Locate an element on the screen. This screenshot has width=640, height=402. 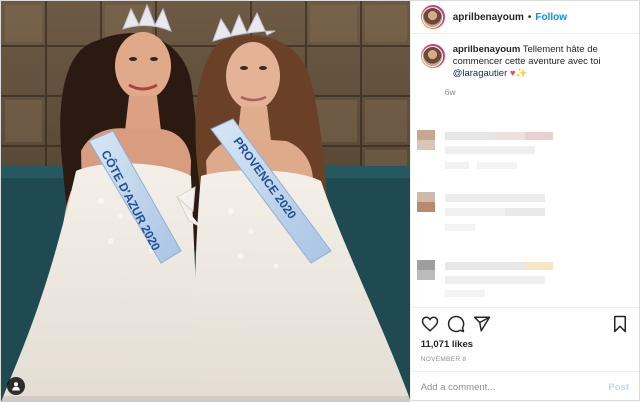
likes-count: 11,071 likes is located at coordinates (525, 346).